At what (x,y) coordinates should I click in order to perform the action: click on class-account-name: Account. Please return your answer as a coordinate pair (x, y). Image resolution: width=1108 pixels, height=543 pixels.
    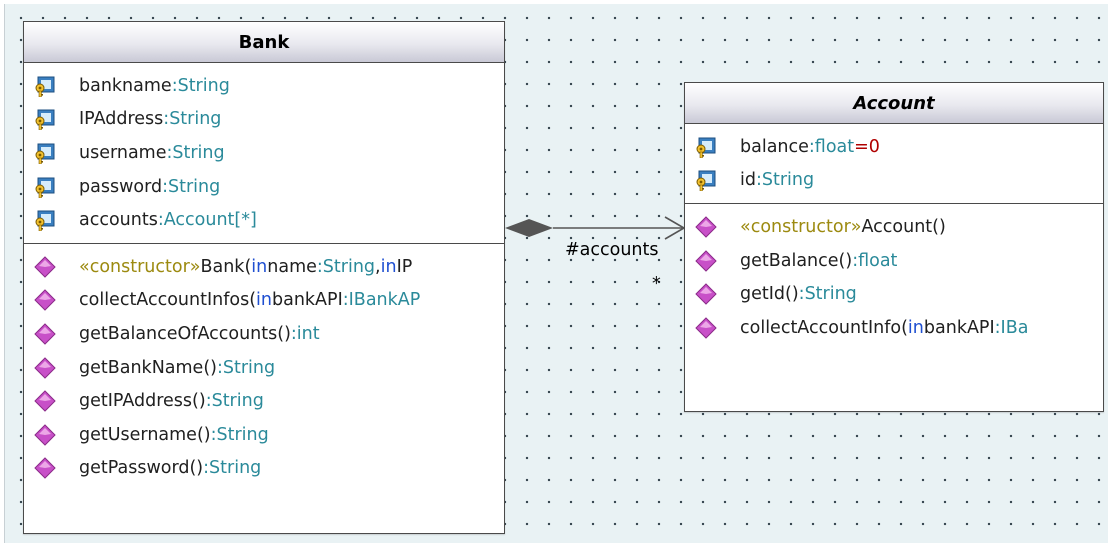
    Looking at the image, I should click on (894, 103).